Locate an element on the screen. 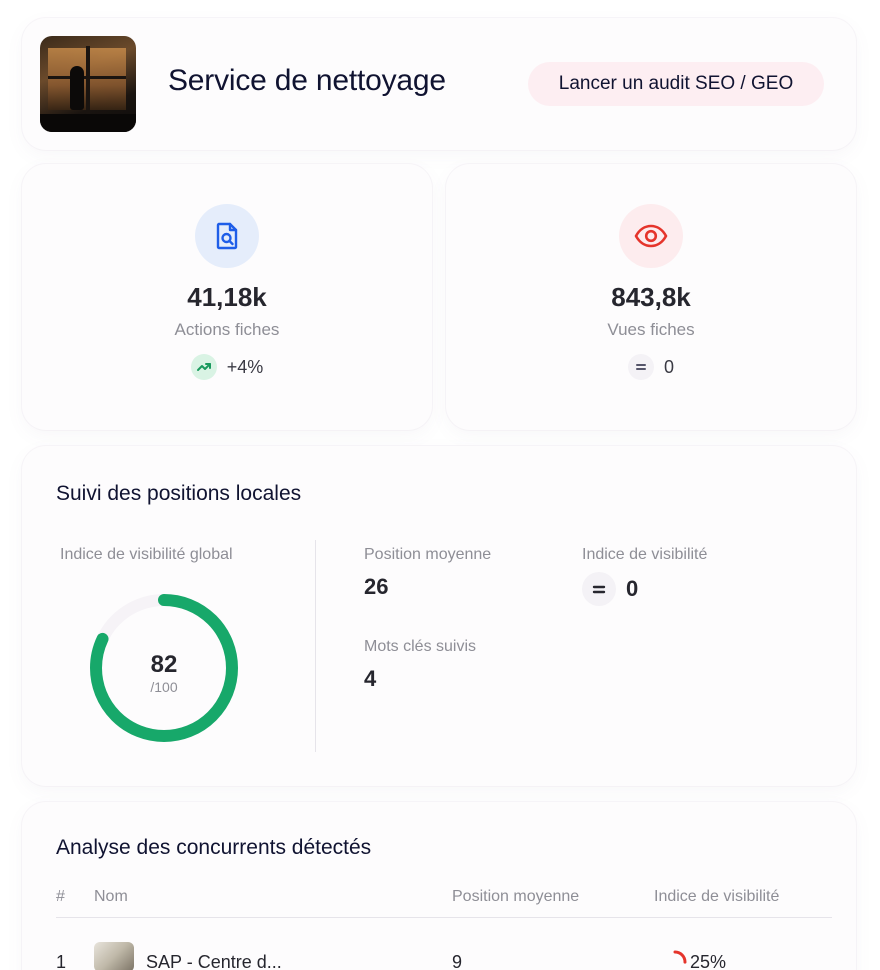  visibility-index-label: Indice de visibilité is located at coordinates (645, 554).